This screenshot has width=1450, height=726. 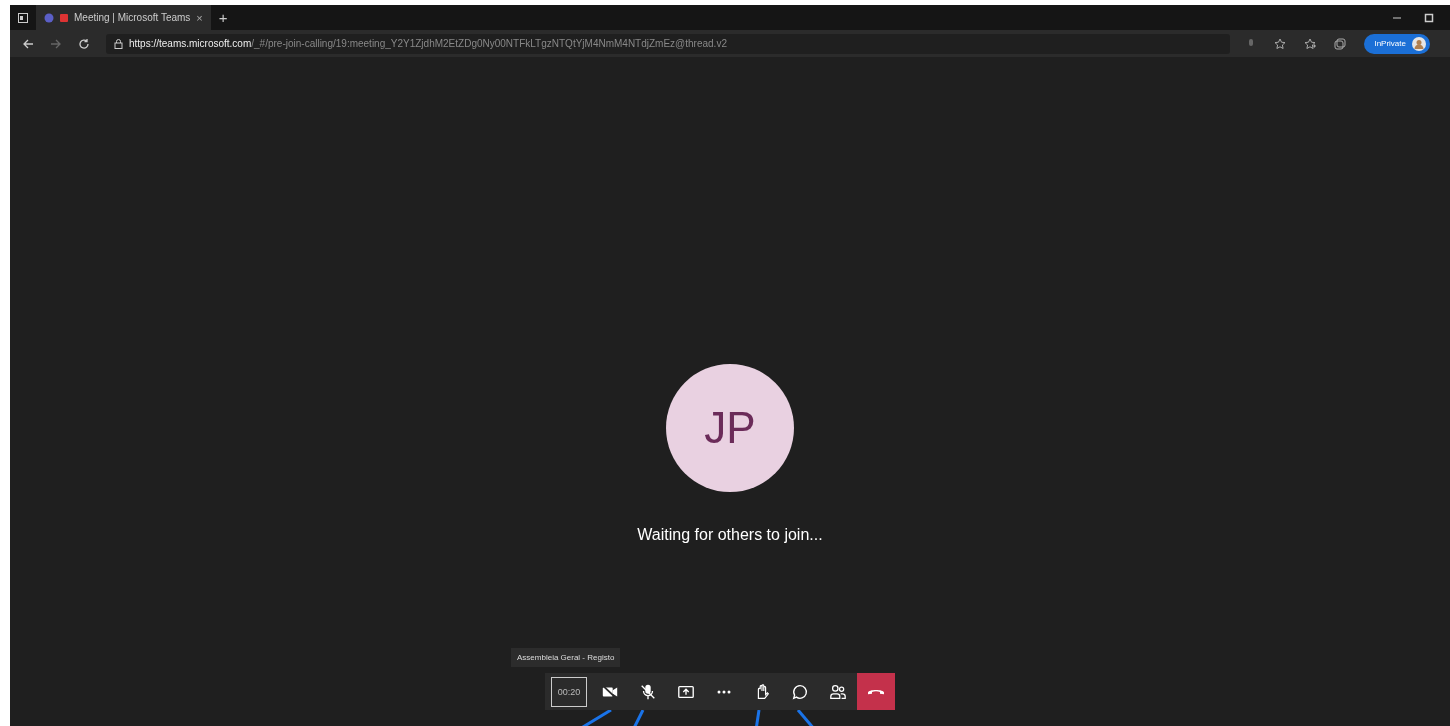 What do you see at coordinates (489, 43) in the screenshot?
I see `url-path: /_#/pre-join-calling/19:meeting_Y2Y1ZjdhM2EtZDg0Ny00NTFkLTgzNTQtYjM4NmM4NTdjZmEz@thread.v2` at bounding box center [489, 43].